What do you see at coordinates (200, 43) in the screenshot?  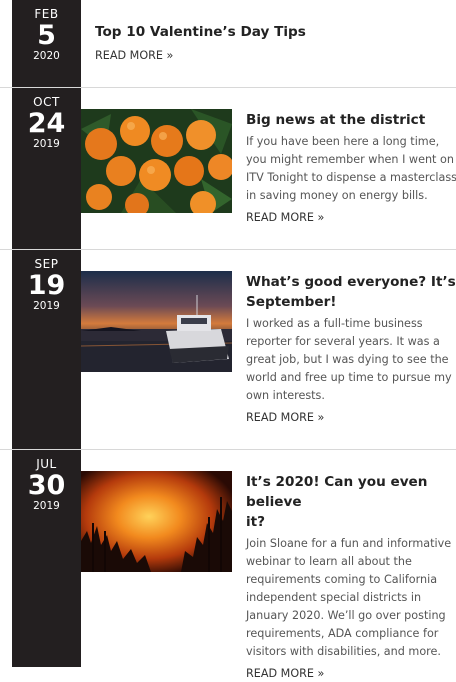 I see `post-text: Top 10 Valentine’s Day Tips READ MORE »` at bounding box center [200, 43].